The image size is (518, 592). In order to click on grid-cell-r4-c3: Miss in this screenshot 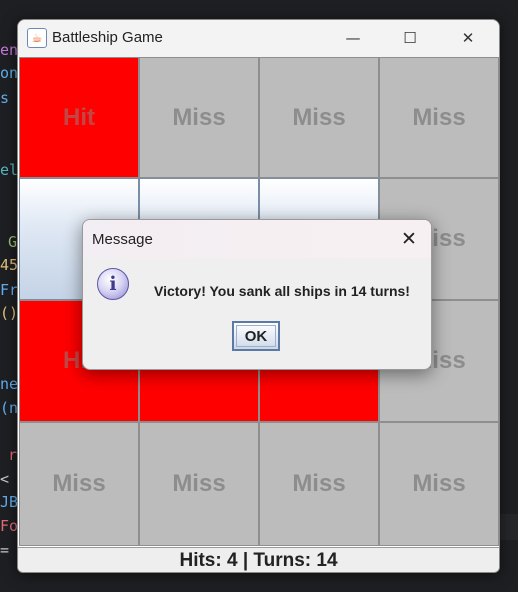, I will do `click(319, 484)`.